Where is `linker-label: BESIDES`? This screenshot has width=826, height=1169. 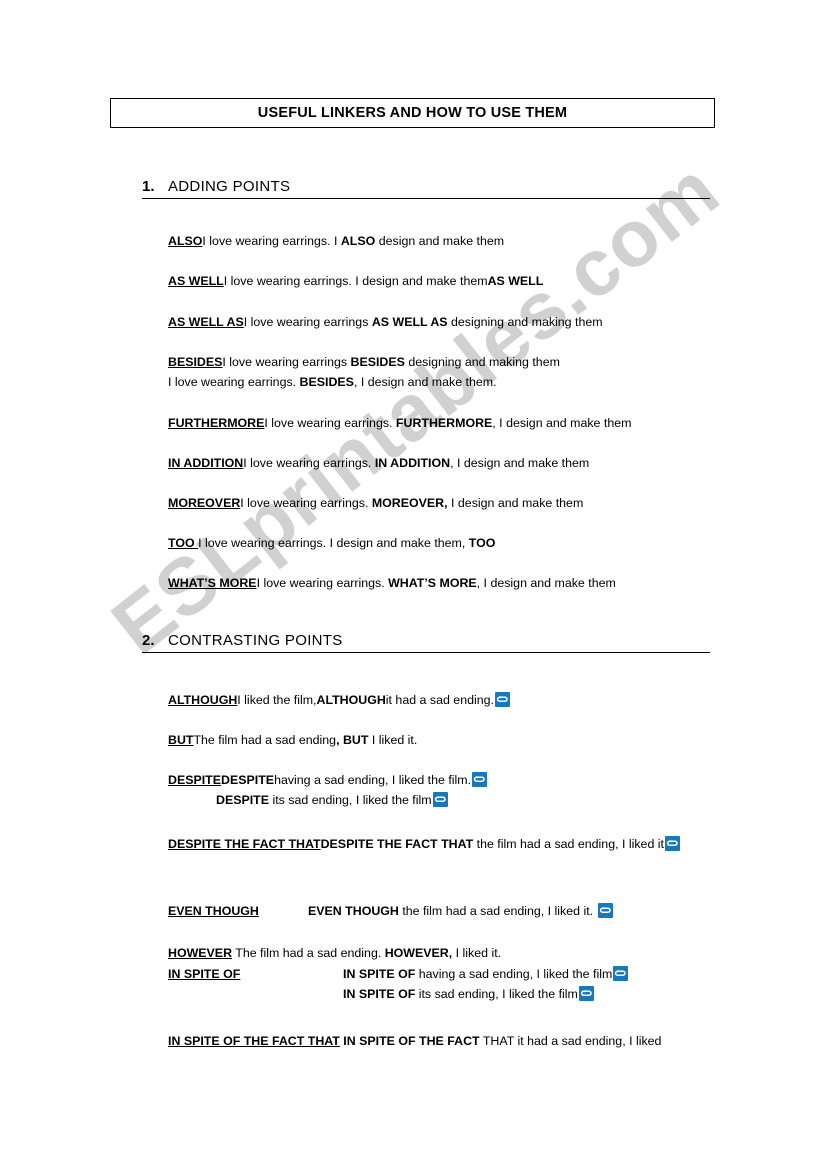
linker-label: BESIDES is located at coordinates (195, 362).